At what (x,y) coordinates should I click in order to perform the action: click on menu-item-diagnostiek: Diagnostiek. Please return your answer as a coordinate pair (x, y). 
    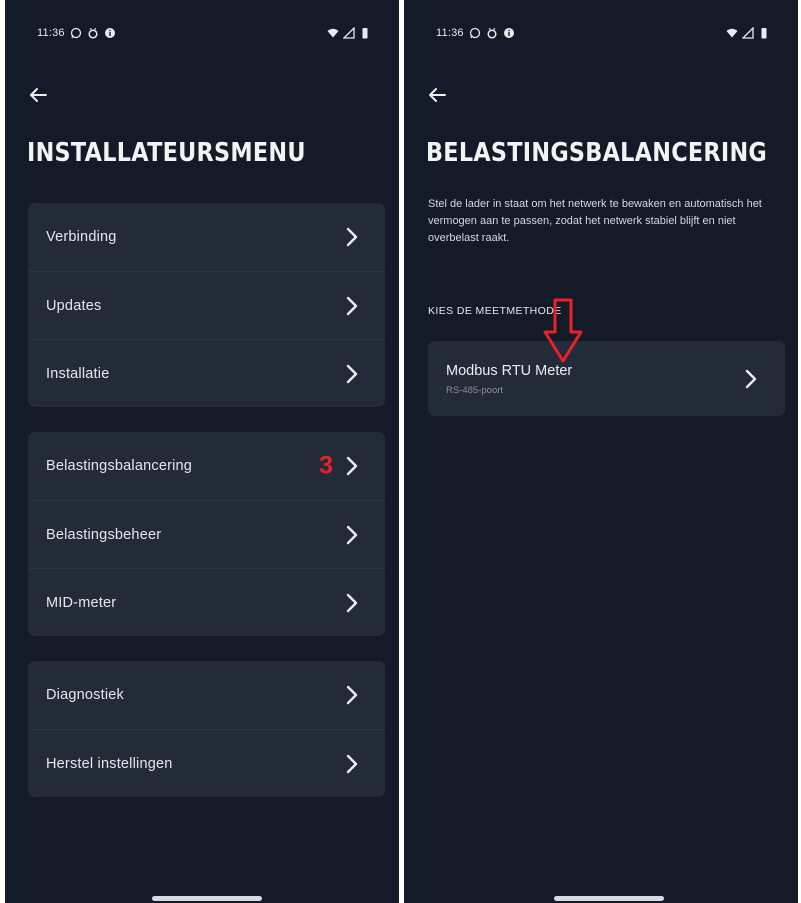
    Looking at the image, I should click on (206, 695).